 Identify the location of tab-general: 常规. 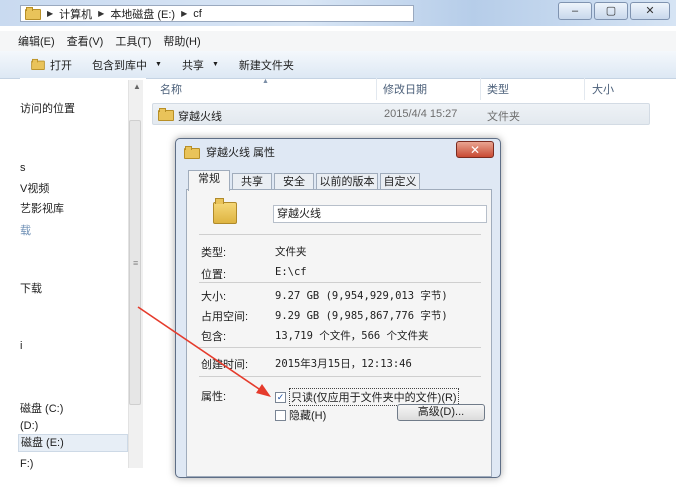
(209, 180).